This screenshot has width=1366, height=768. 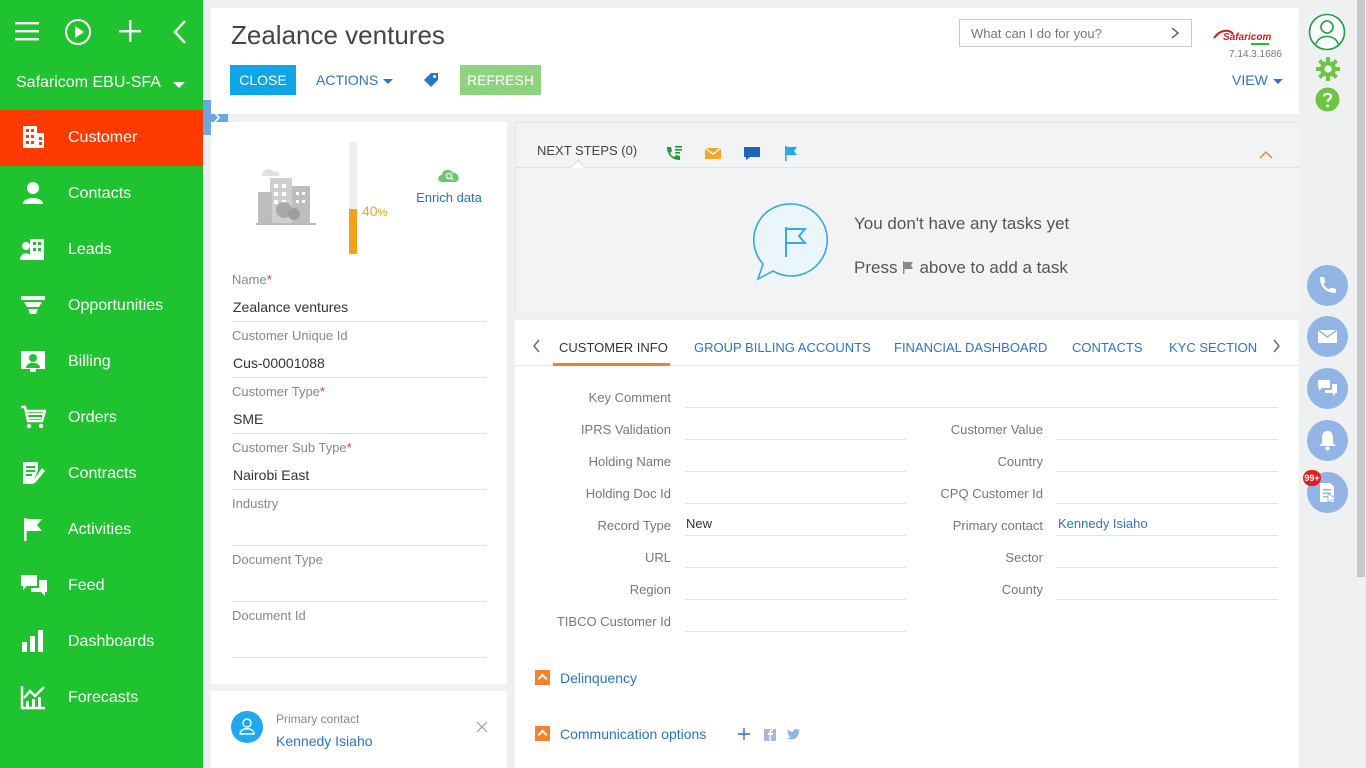 I want to click on chat-task-icon, so click(x=752, y=153).